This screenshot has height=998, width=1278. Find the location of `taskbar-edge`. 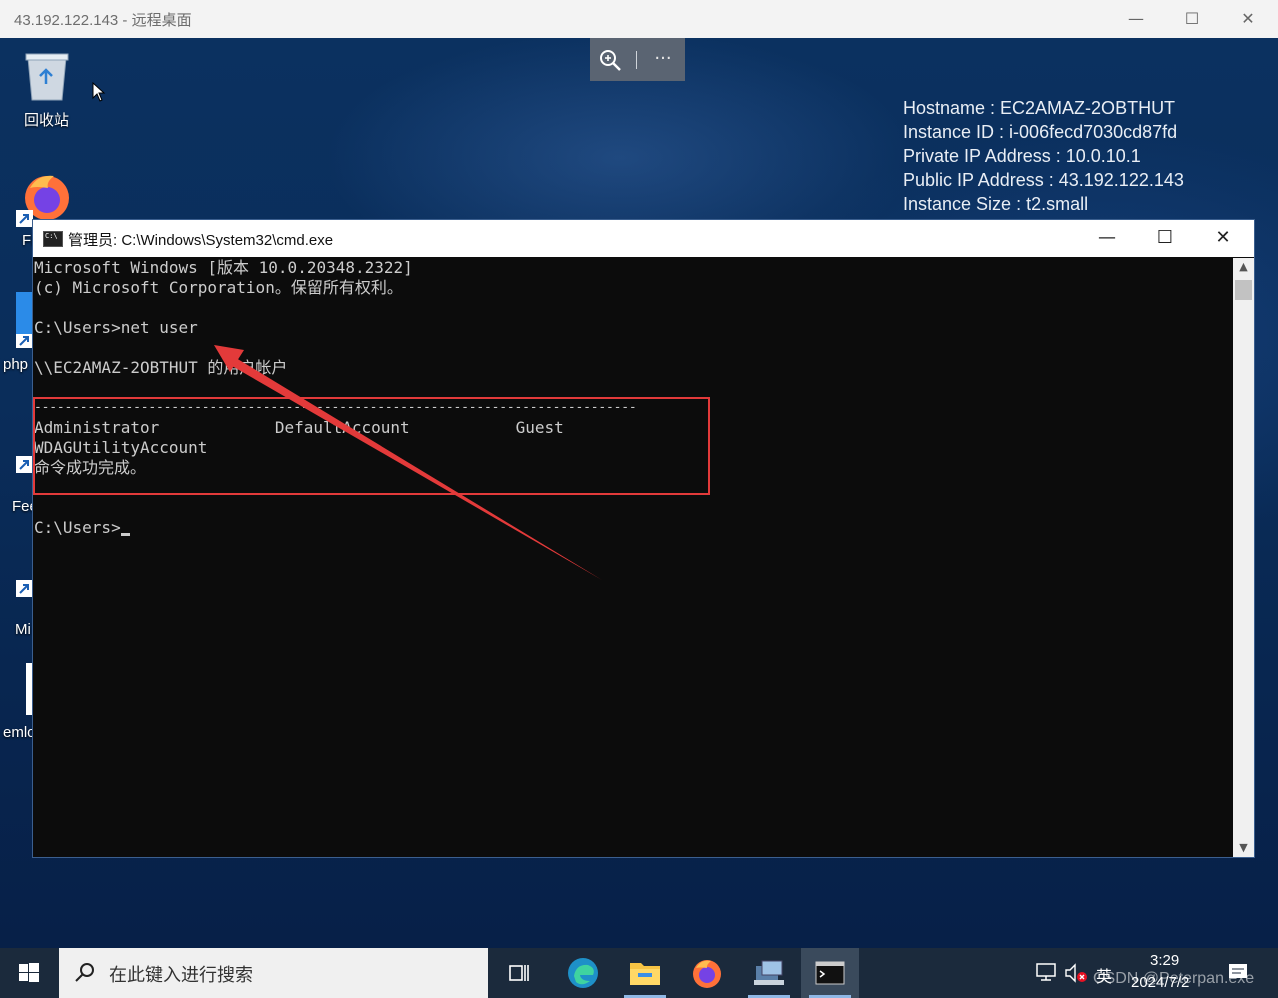

taskbar-edge is located at coordinates (583, 973).